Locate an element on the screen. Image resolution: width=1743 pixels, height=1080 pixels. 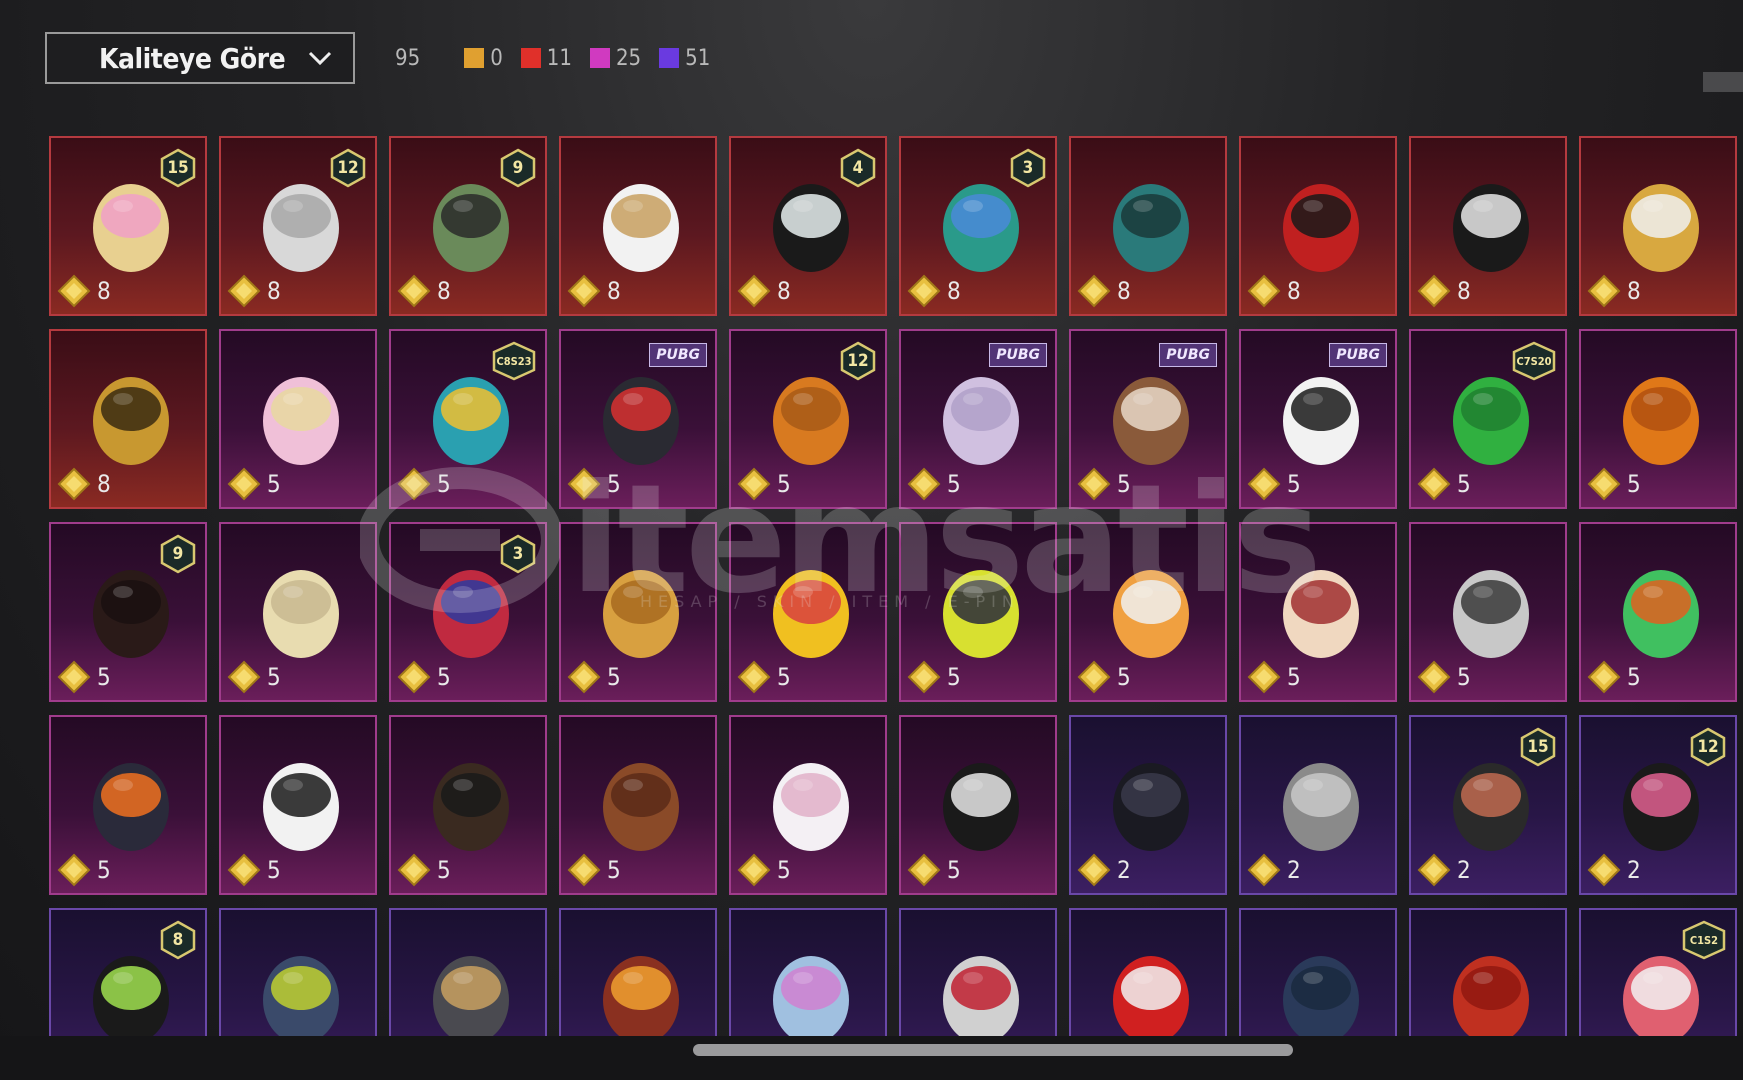
pink-count: 25 is located at coordinates (615, 58).